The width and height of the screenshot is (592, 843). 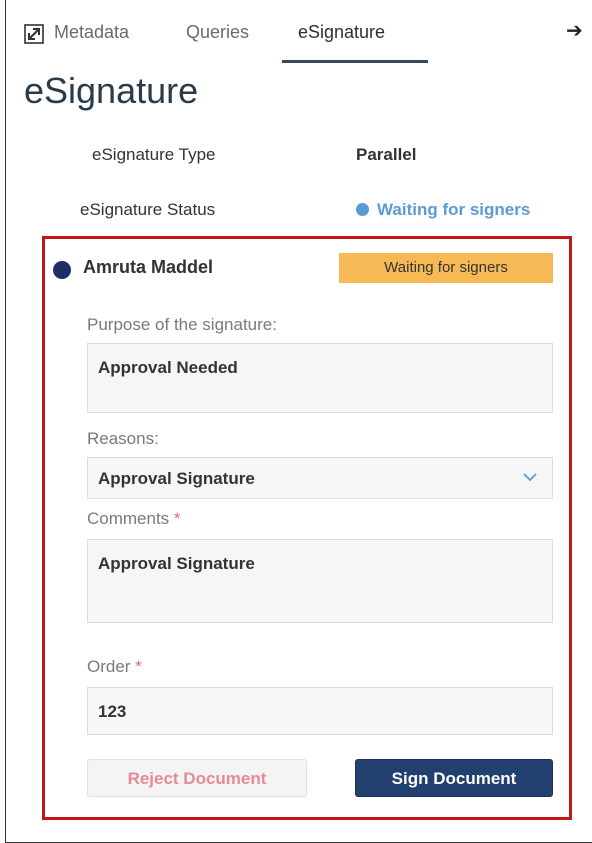 What do you see at coordinates (454, 778) in the screenshot?
I see `sign-document-button: Sign Document` at bounding box center [454, 778].